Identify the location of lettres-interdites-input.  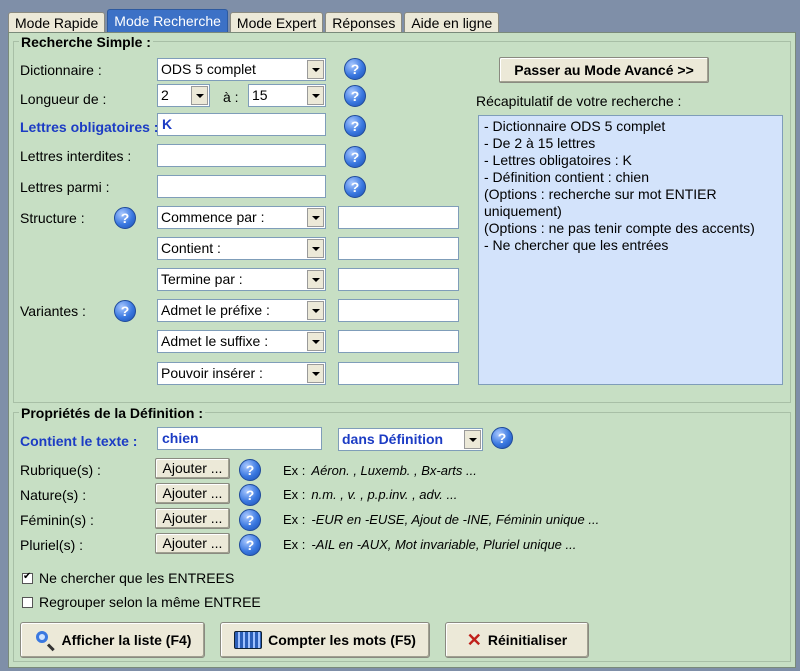
(241, 155).